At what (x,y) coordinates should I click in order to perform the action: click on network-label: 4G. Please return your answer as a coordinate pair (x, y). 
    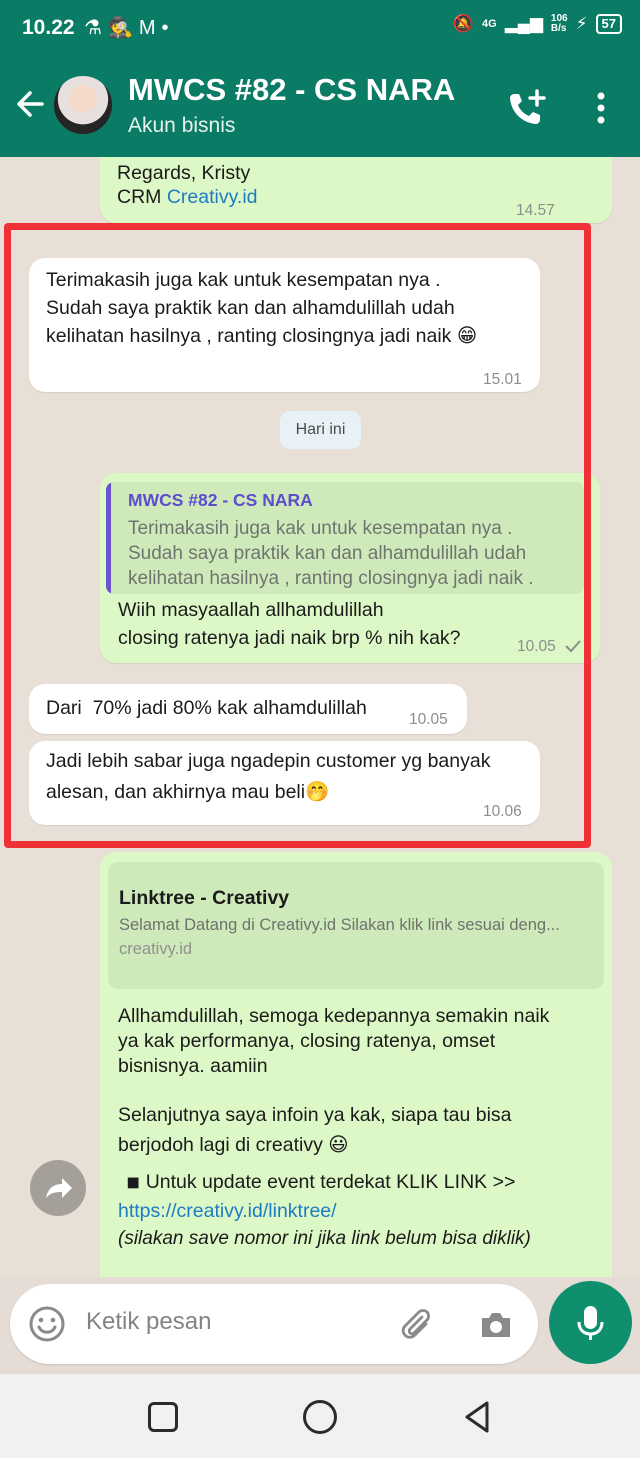
    Looking at the image, I should click on (489, 24).